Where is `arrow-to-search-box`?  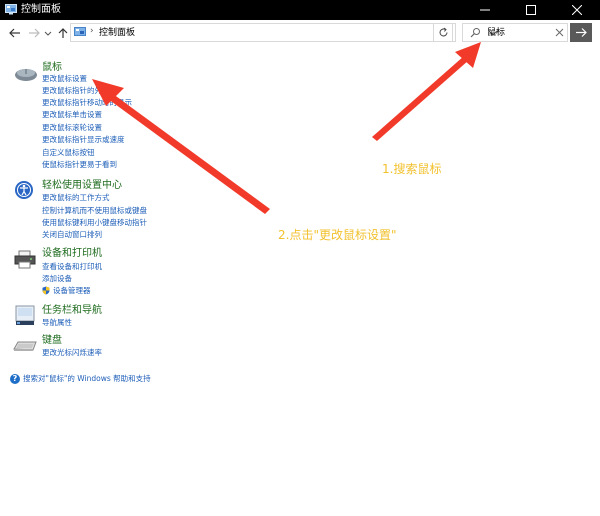
arrow-to-search-box is located at coordinates (426, 91).